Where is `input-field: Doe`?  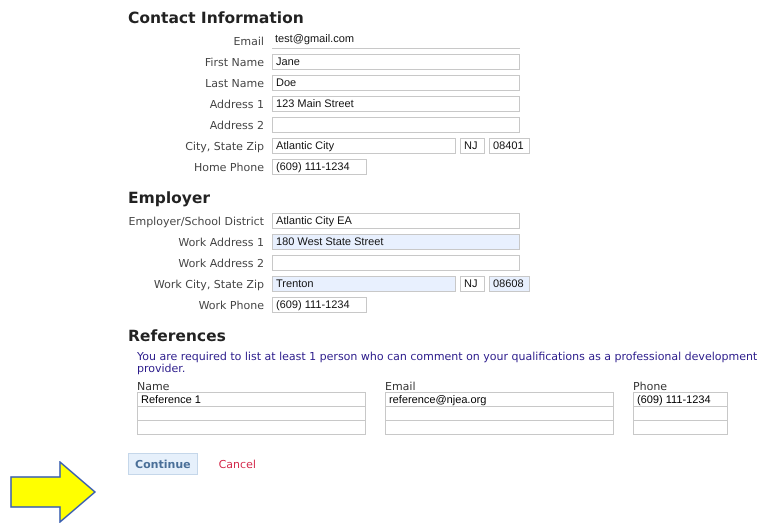
input-field: Doe is located at coordinates (396, 83).